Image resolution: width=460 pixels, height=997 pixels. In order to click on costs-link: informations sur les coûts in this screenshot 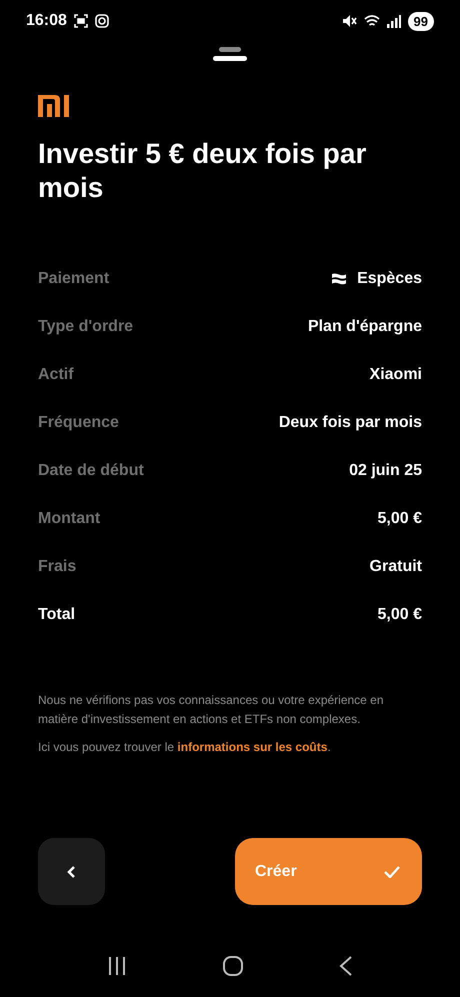, I will do `click(252, 747)`.